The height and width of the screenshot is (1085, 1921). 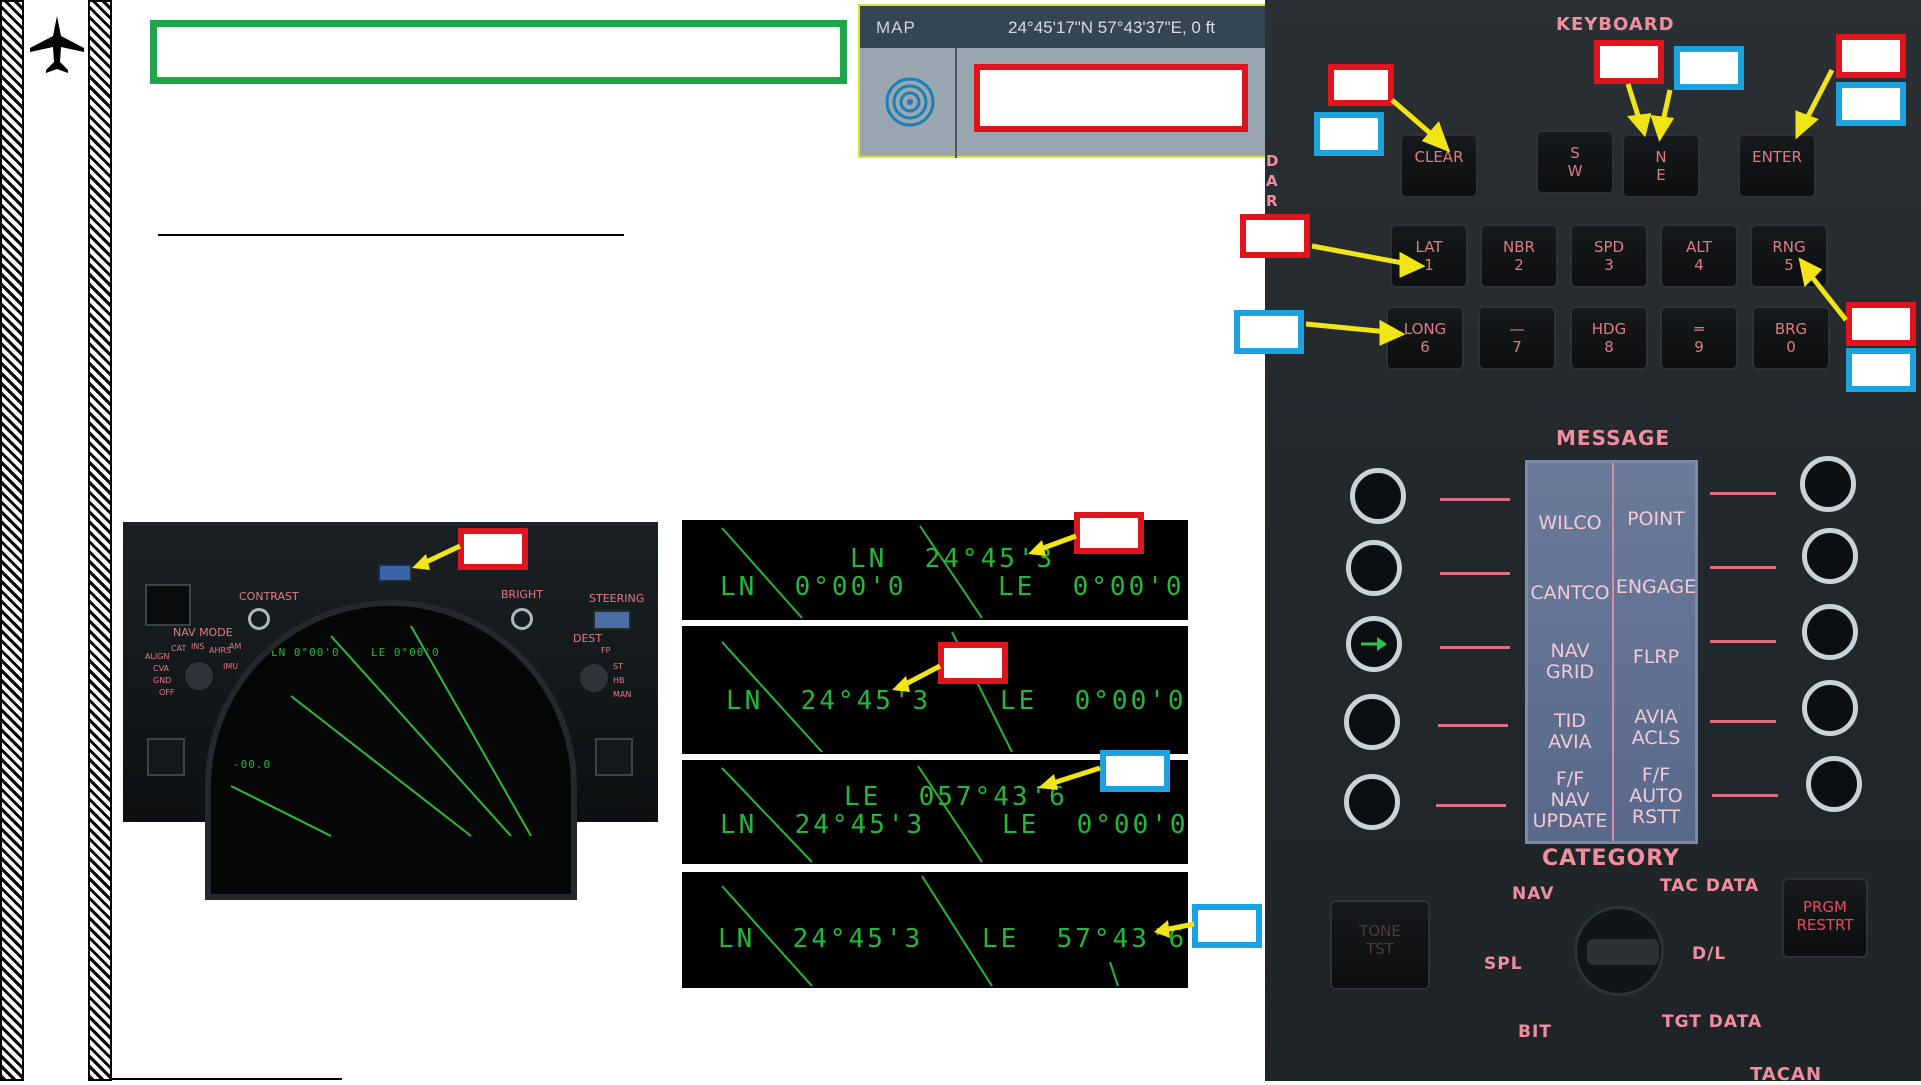 I want to click on bottom-rule, so click(x=227, y=1079).